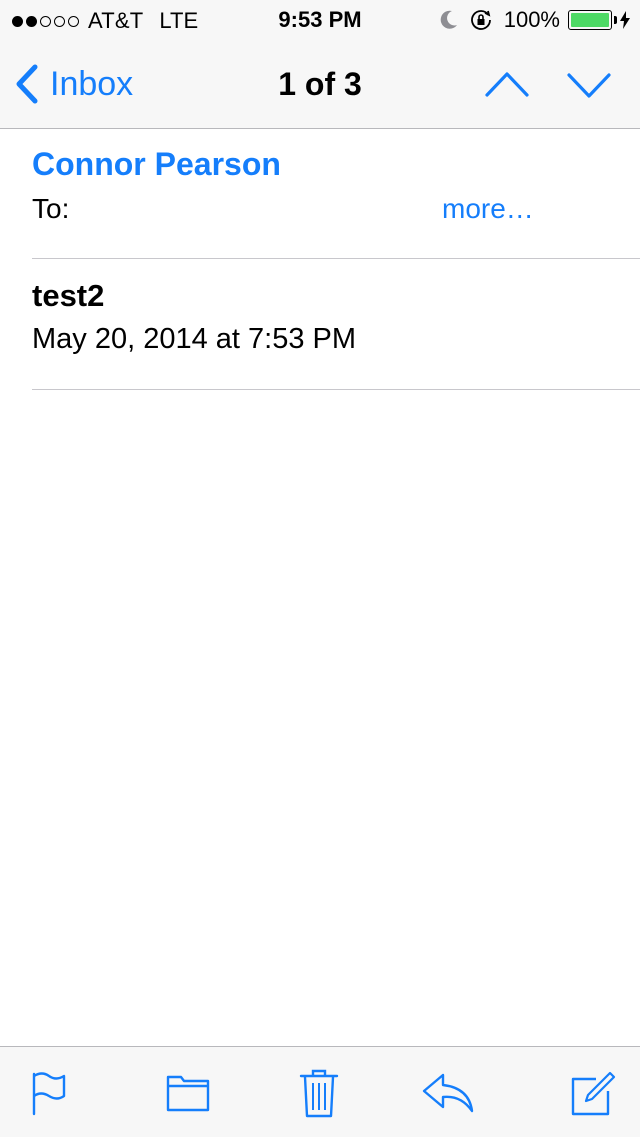 This screenshot has width=640, height=1137. What do you see at coordinates (336, 258) in the screenshot?
I see `header-divider` at bounding box center [336, 258].